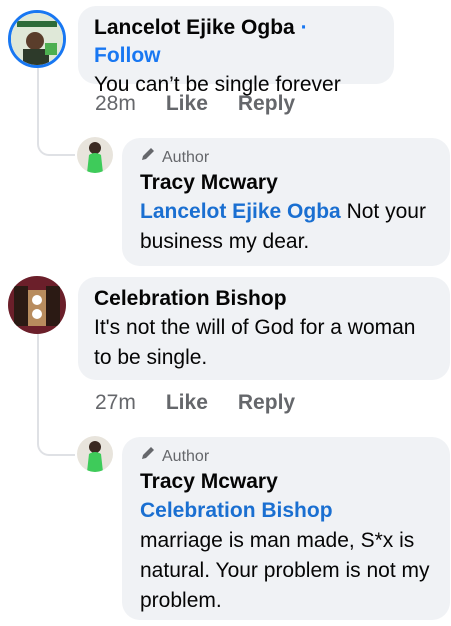 The image size is (451, 626). I want to click on comment-actions: 28m Like Reply, so click(195, 104).